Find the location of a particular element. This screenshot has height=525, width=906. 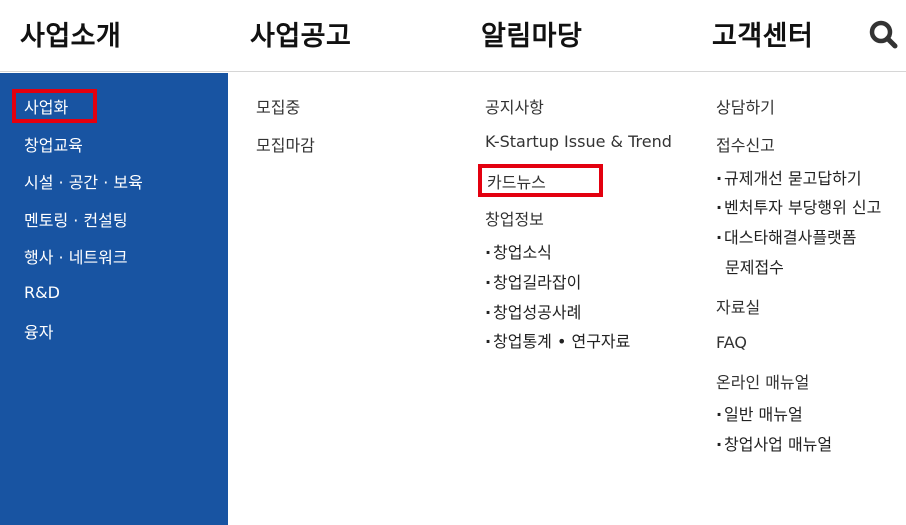

support-sub-solver-platform-cont: 문제접수 is located at coordinates (754, 266).